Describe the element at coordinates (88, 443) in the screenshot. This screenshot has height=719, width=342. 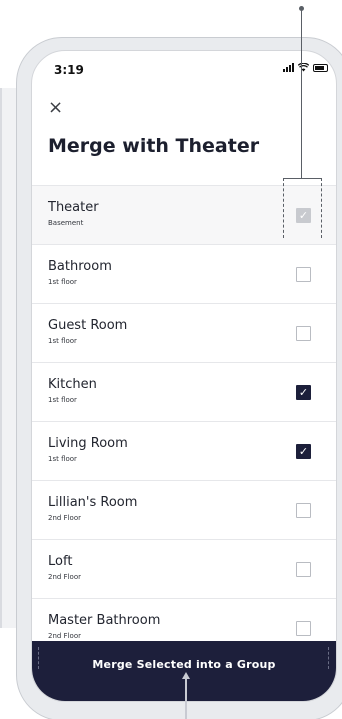
I see `room-name: Living Room` at that location.